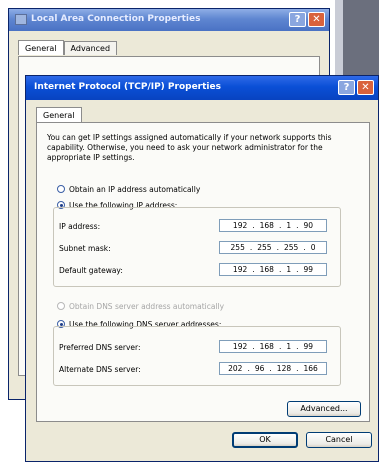  Describe the element at coordinates (90, 48) in the screenshot. I see `tab-advanced: Advanced` at that location.